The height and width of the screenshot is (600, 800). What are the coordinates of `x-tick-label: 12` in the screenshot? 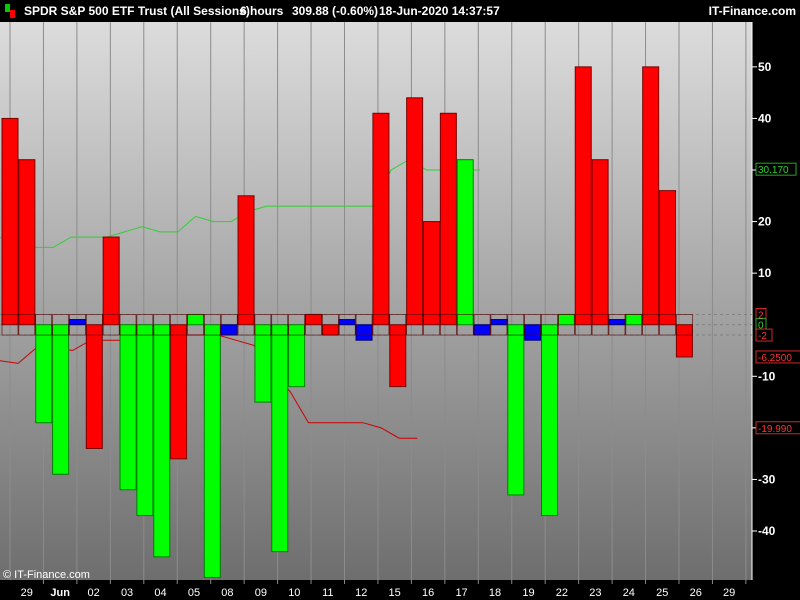 It's located at (361, 593).